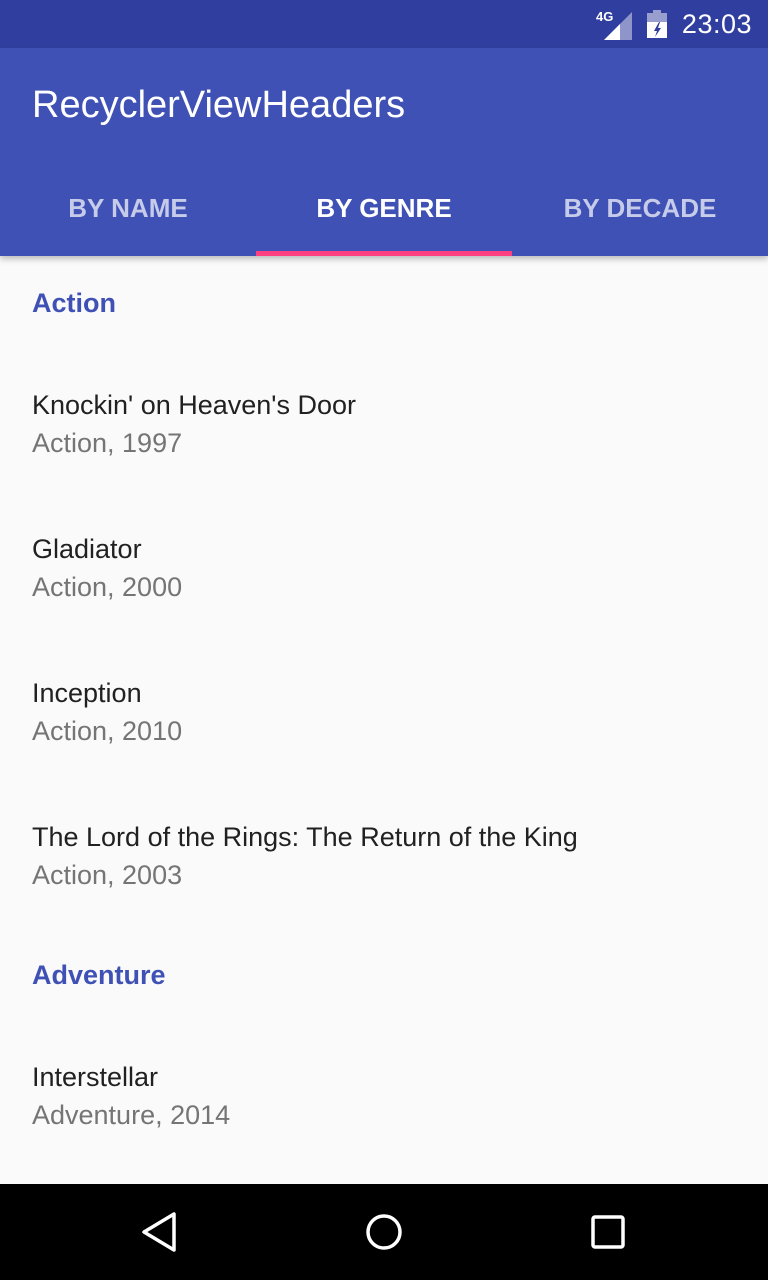  I want to click on tab-label: BY GENRE, so click(384, 207).